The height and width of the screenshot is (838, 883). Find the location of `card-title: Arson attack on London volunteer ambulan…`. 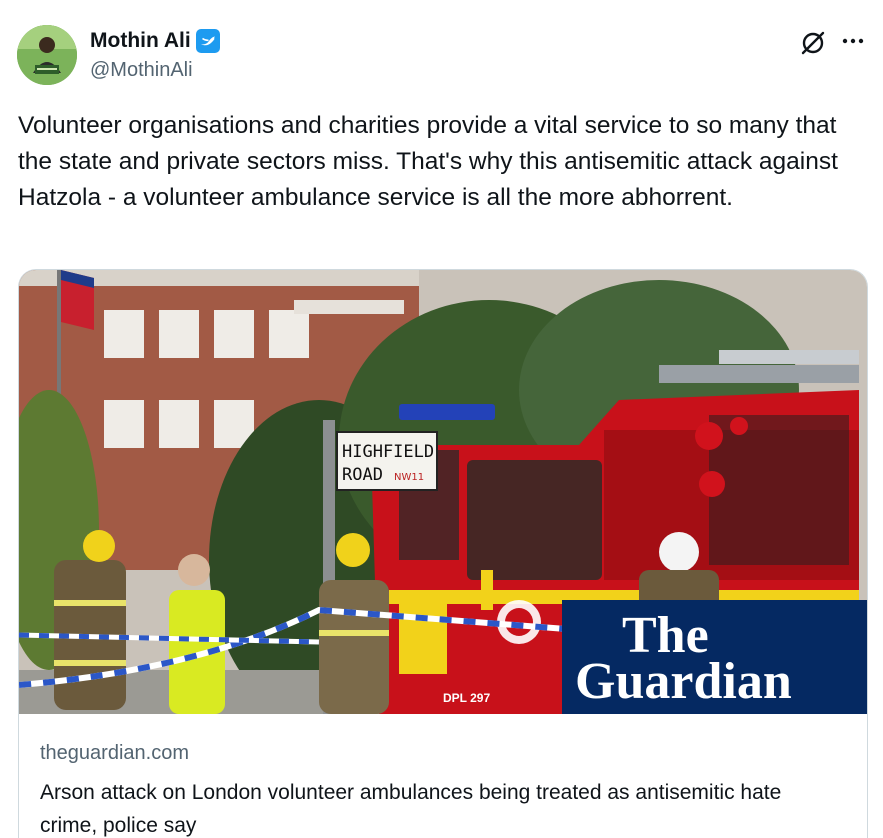

card-title: Arson attack on London volunteer ambulan… is located at coordinates (411, 809).